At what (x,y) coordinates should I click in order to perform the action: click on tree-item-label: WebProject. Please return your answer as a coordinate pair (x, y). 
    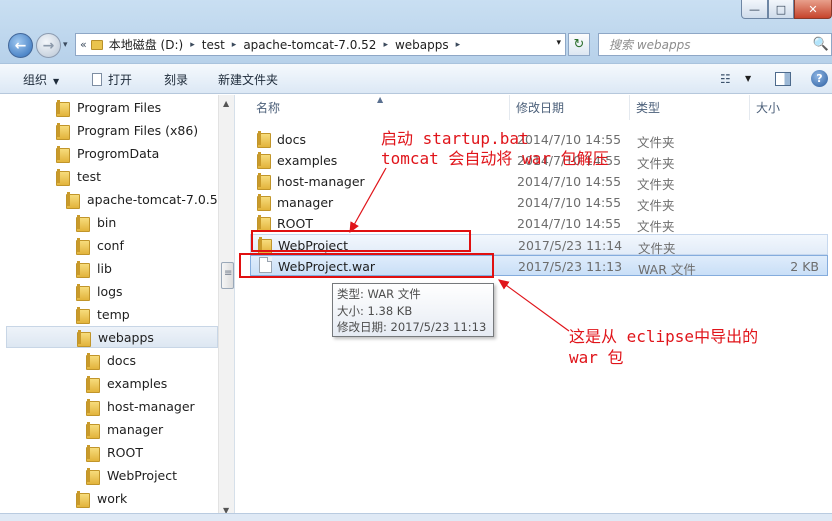
    Looking at the image, I should click on (142, 475).